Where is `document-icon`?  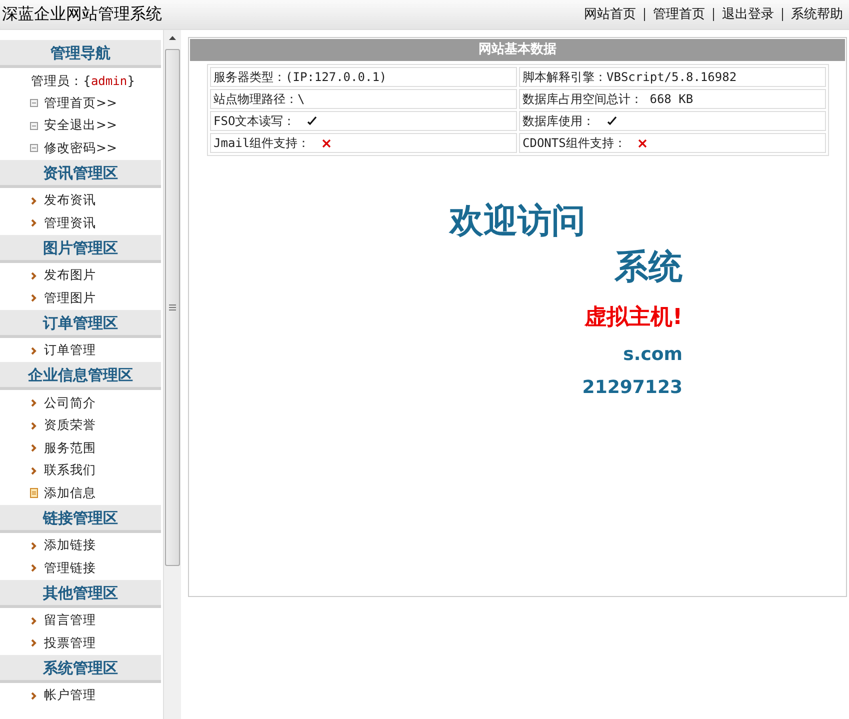
document-icon is located at coordinates (34, 493).